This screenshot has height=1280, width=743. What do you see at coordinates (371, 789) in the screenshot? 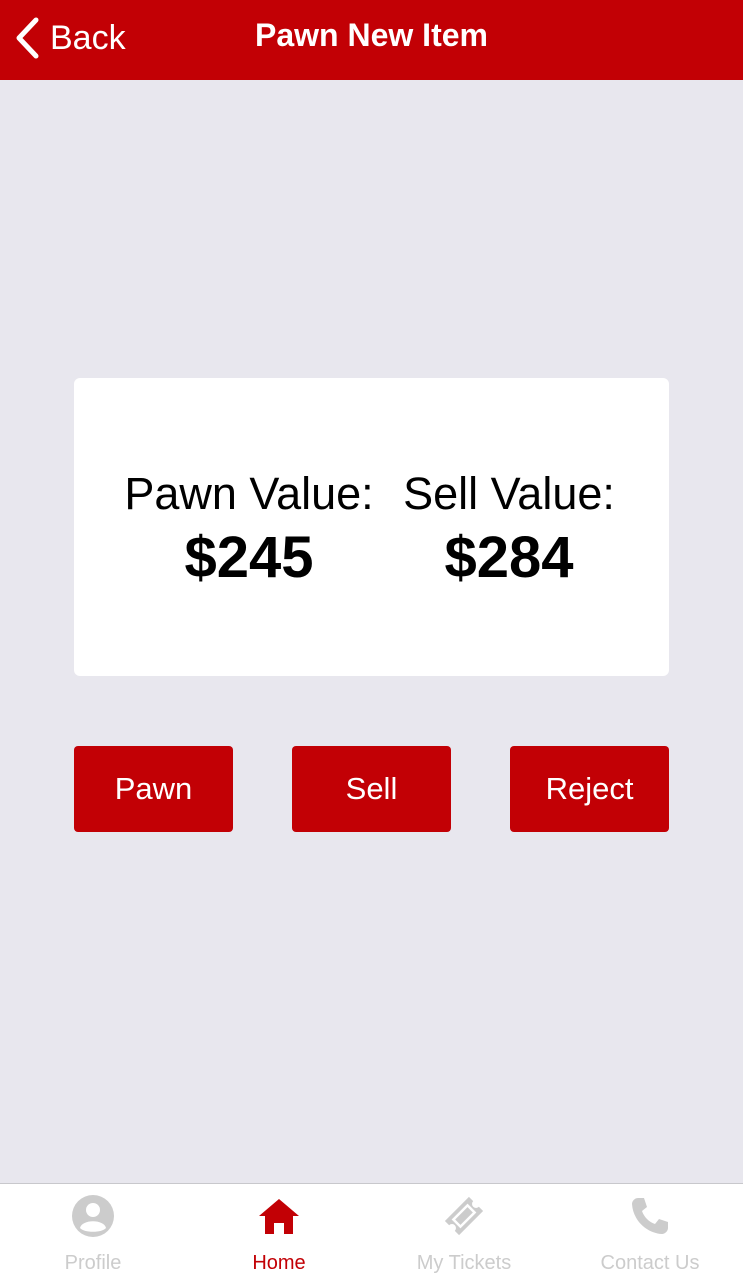
I see `sell-button: Sell` at bounding box center [371, 789].